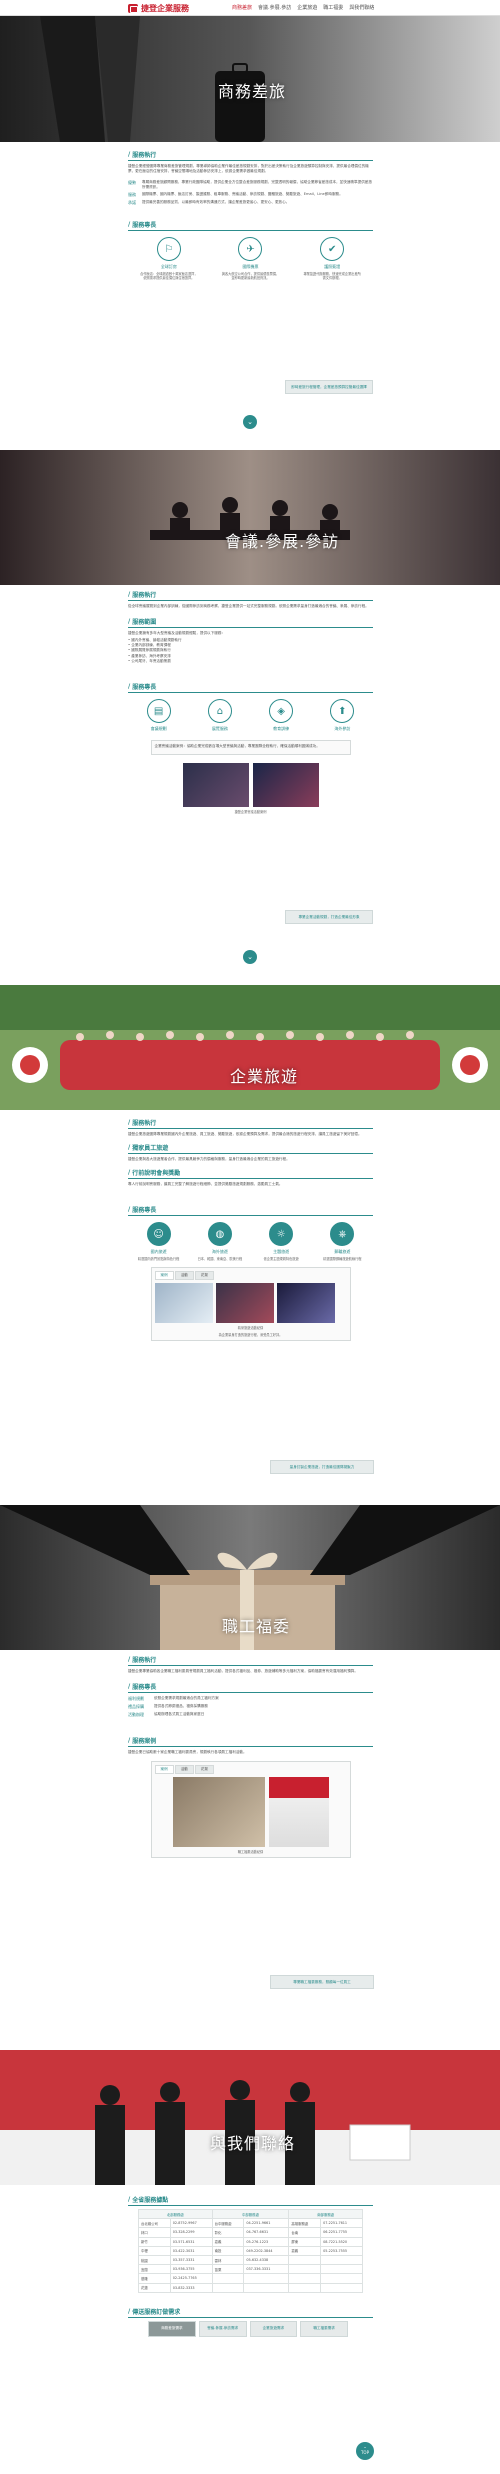  I want to click on row-value: 協助辦理各式員工活動與家庭日, so click(179, 1714).